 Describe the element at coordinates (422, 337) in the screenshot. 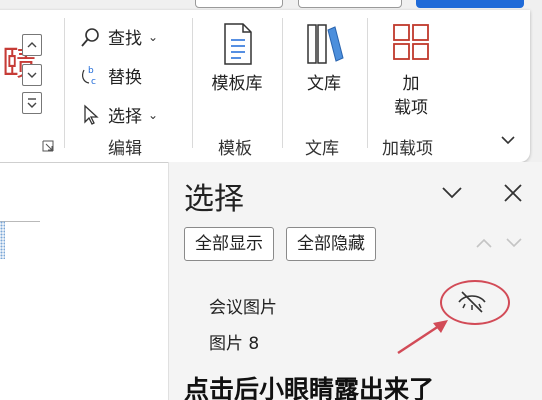

I see `annotation-arrow` at that location.